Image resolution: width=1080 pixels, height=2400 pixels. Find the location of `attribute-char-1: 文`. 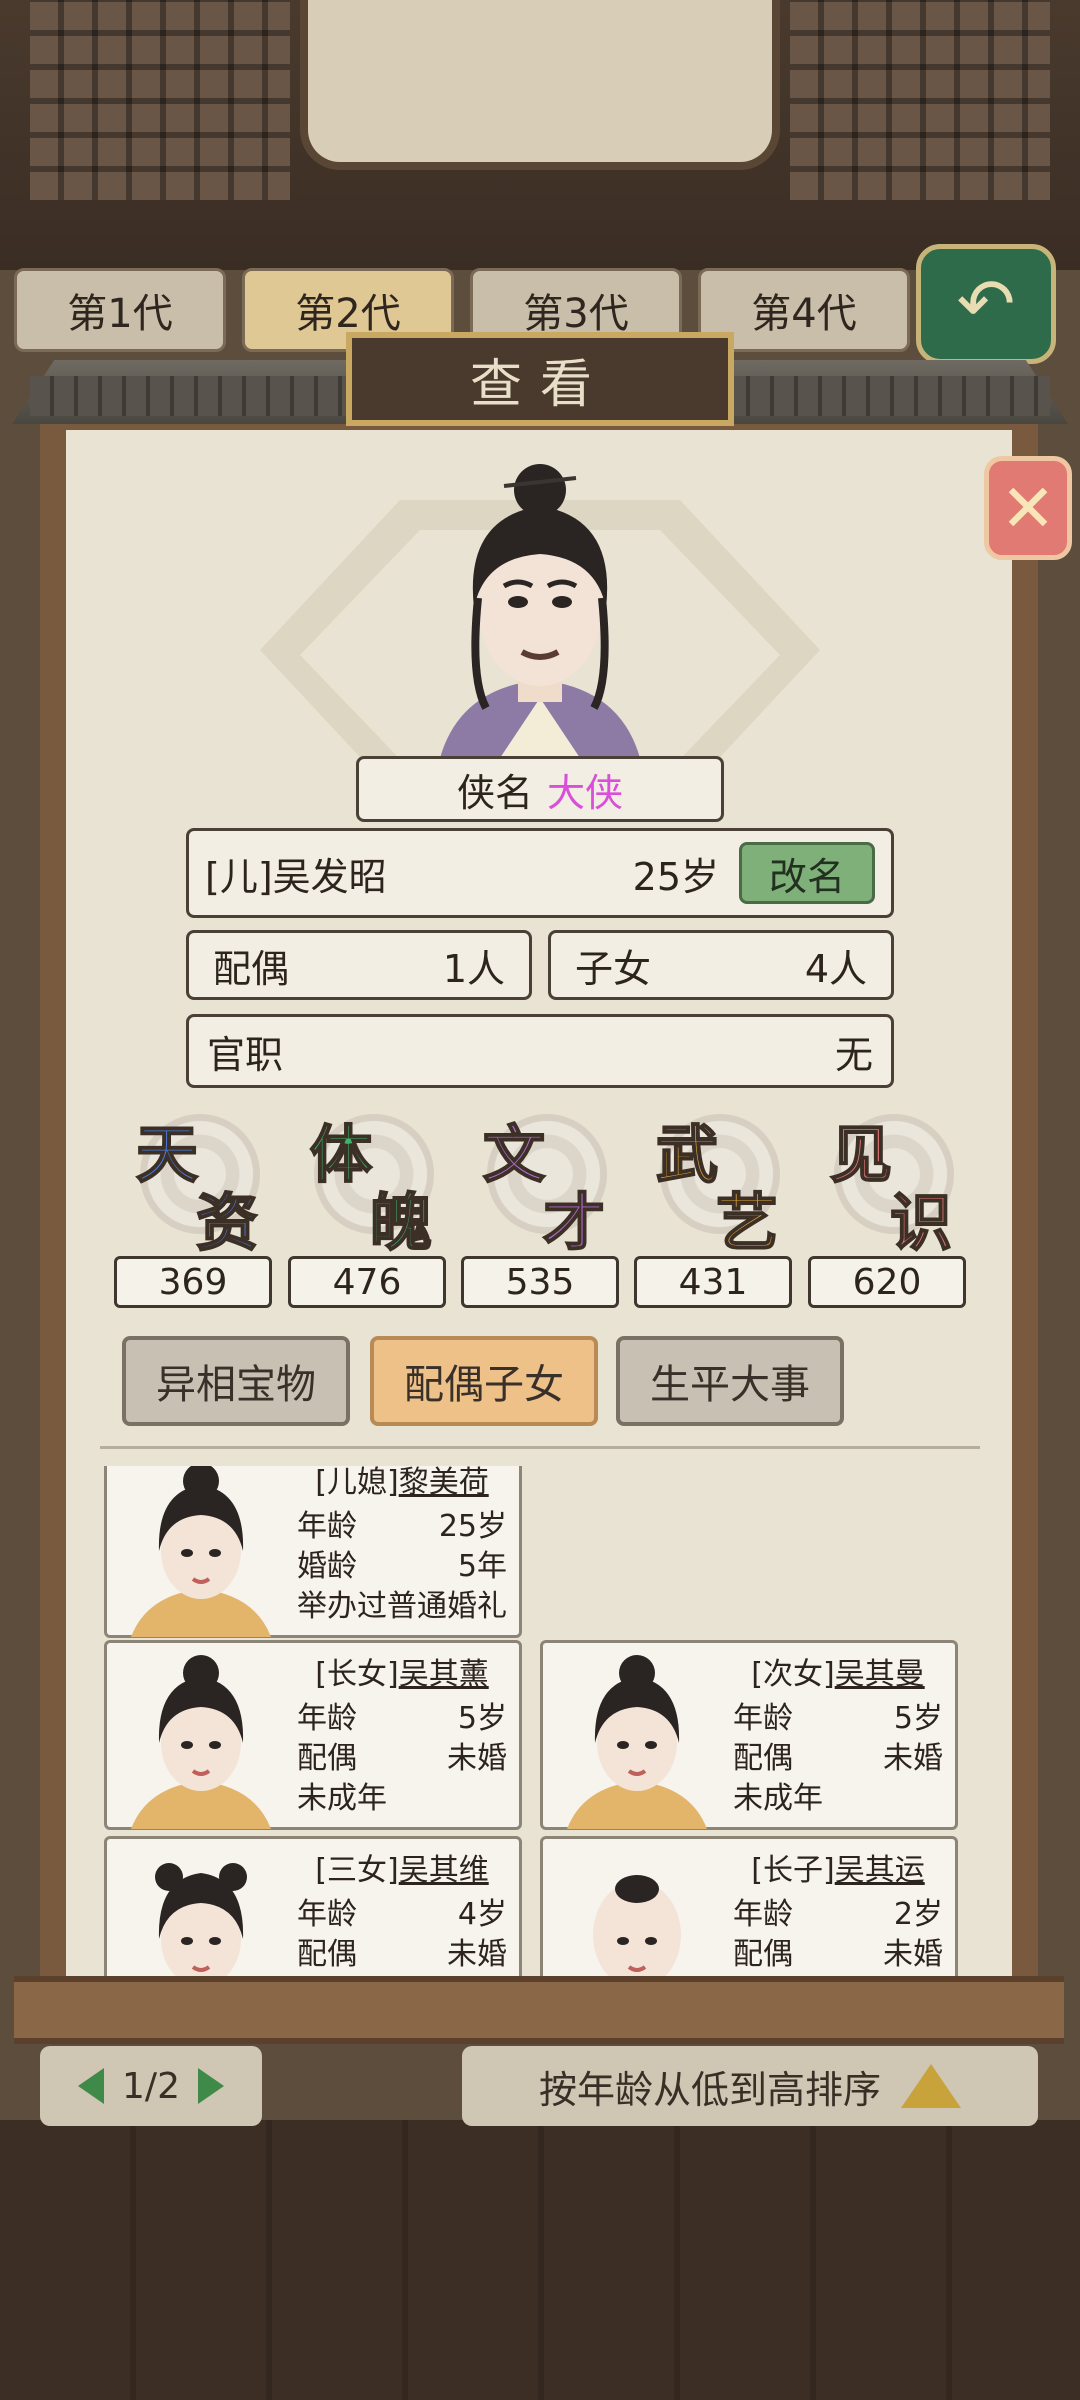

attribute-char-1: 文 is located at coordinates (514, 1154).